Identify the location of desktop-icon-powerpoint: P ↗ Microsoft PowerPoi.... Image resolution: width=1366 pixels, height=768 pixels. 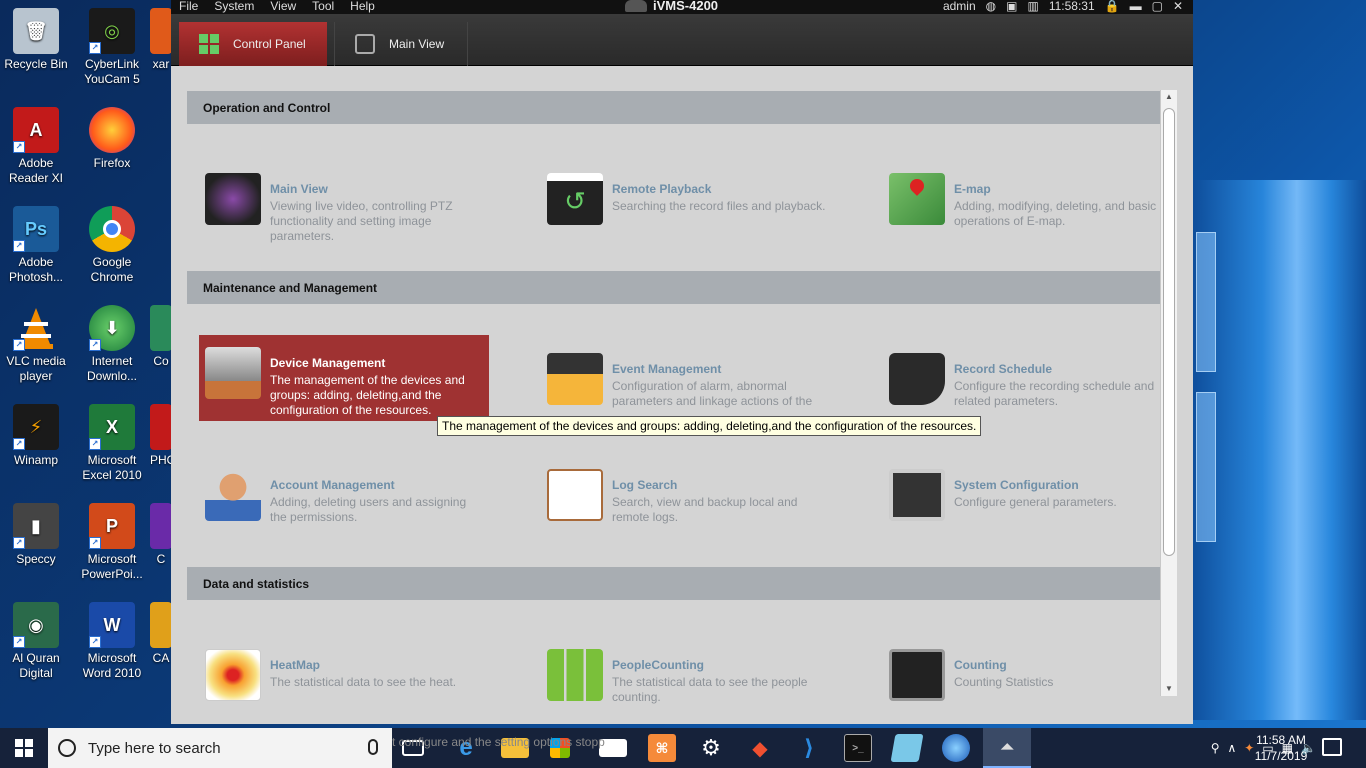
(112, 542).